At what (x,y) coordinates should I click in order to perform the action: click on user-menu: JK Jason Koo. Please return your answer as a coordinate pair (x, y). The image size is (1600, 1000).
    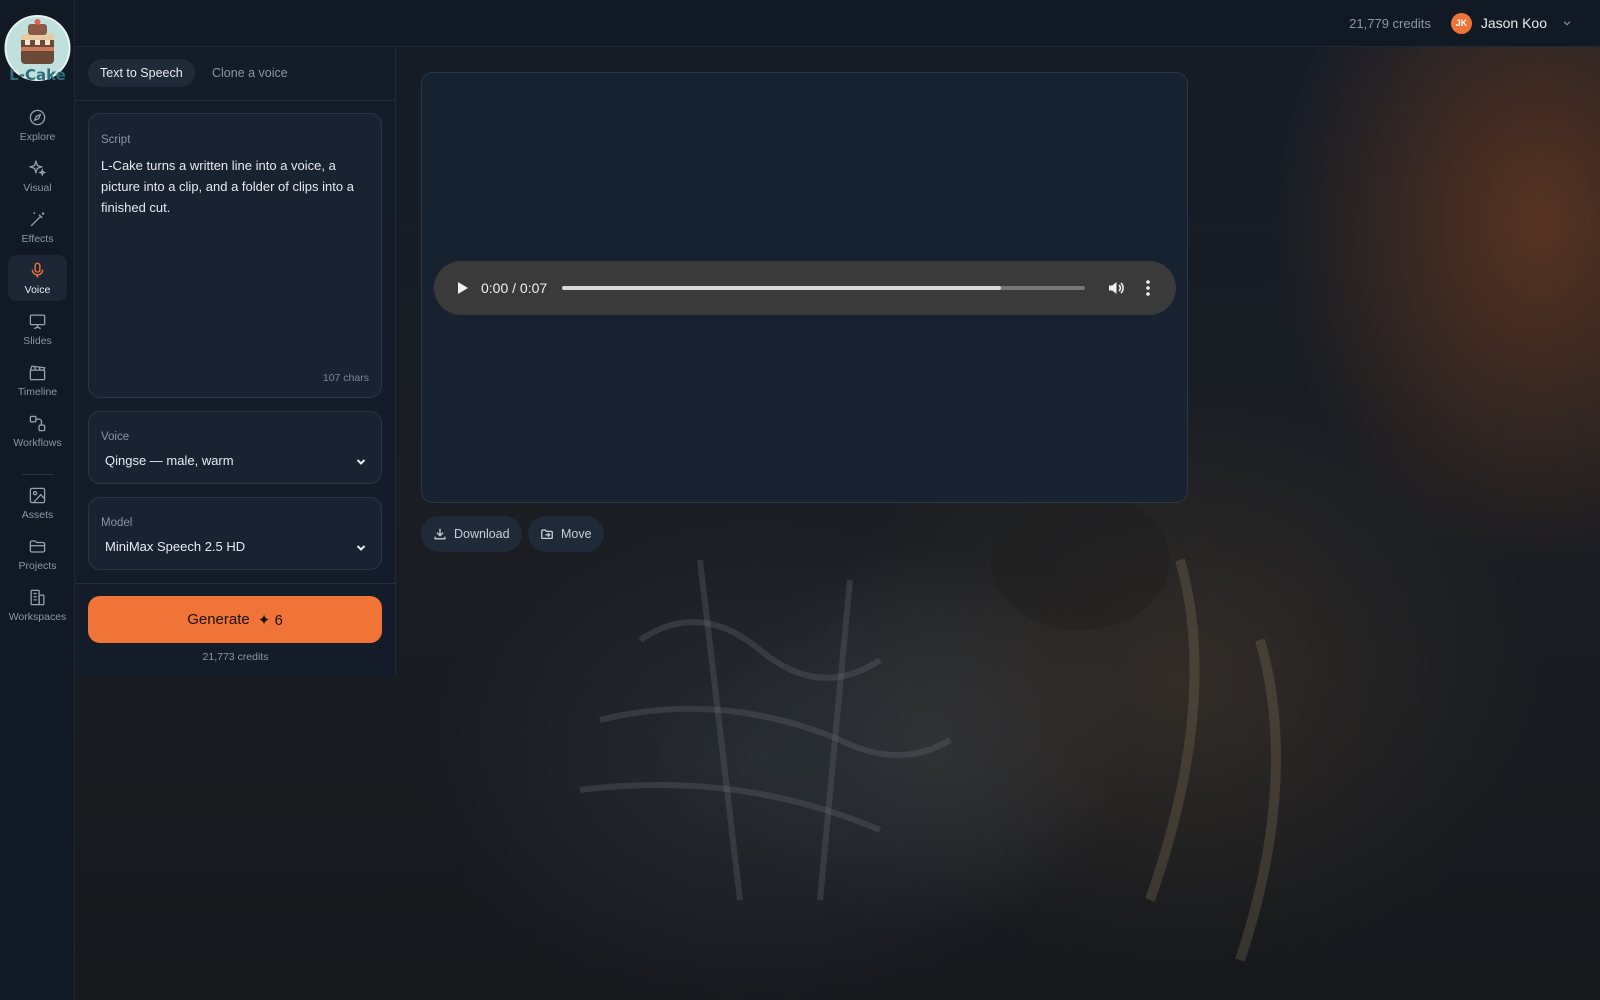
    Looking at the image, I should click on (1511, 23).